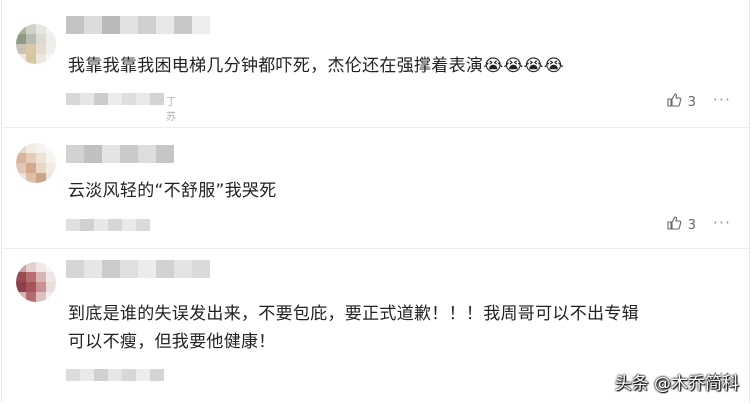 This screenshot has height=404, width=753. Describe the element at coordinates (123, 107) in the screenshot. I see `comment-meta-blurred: 丁苏` at that location.